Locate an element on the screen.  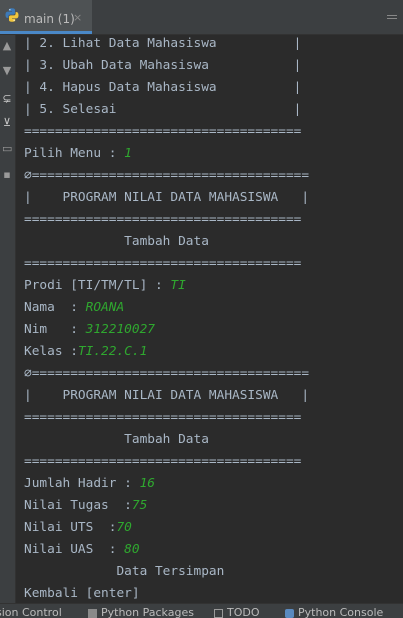
tab-main-label: main (1) is located at coordinates (49, 19).